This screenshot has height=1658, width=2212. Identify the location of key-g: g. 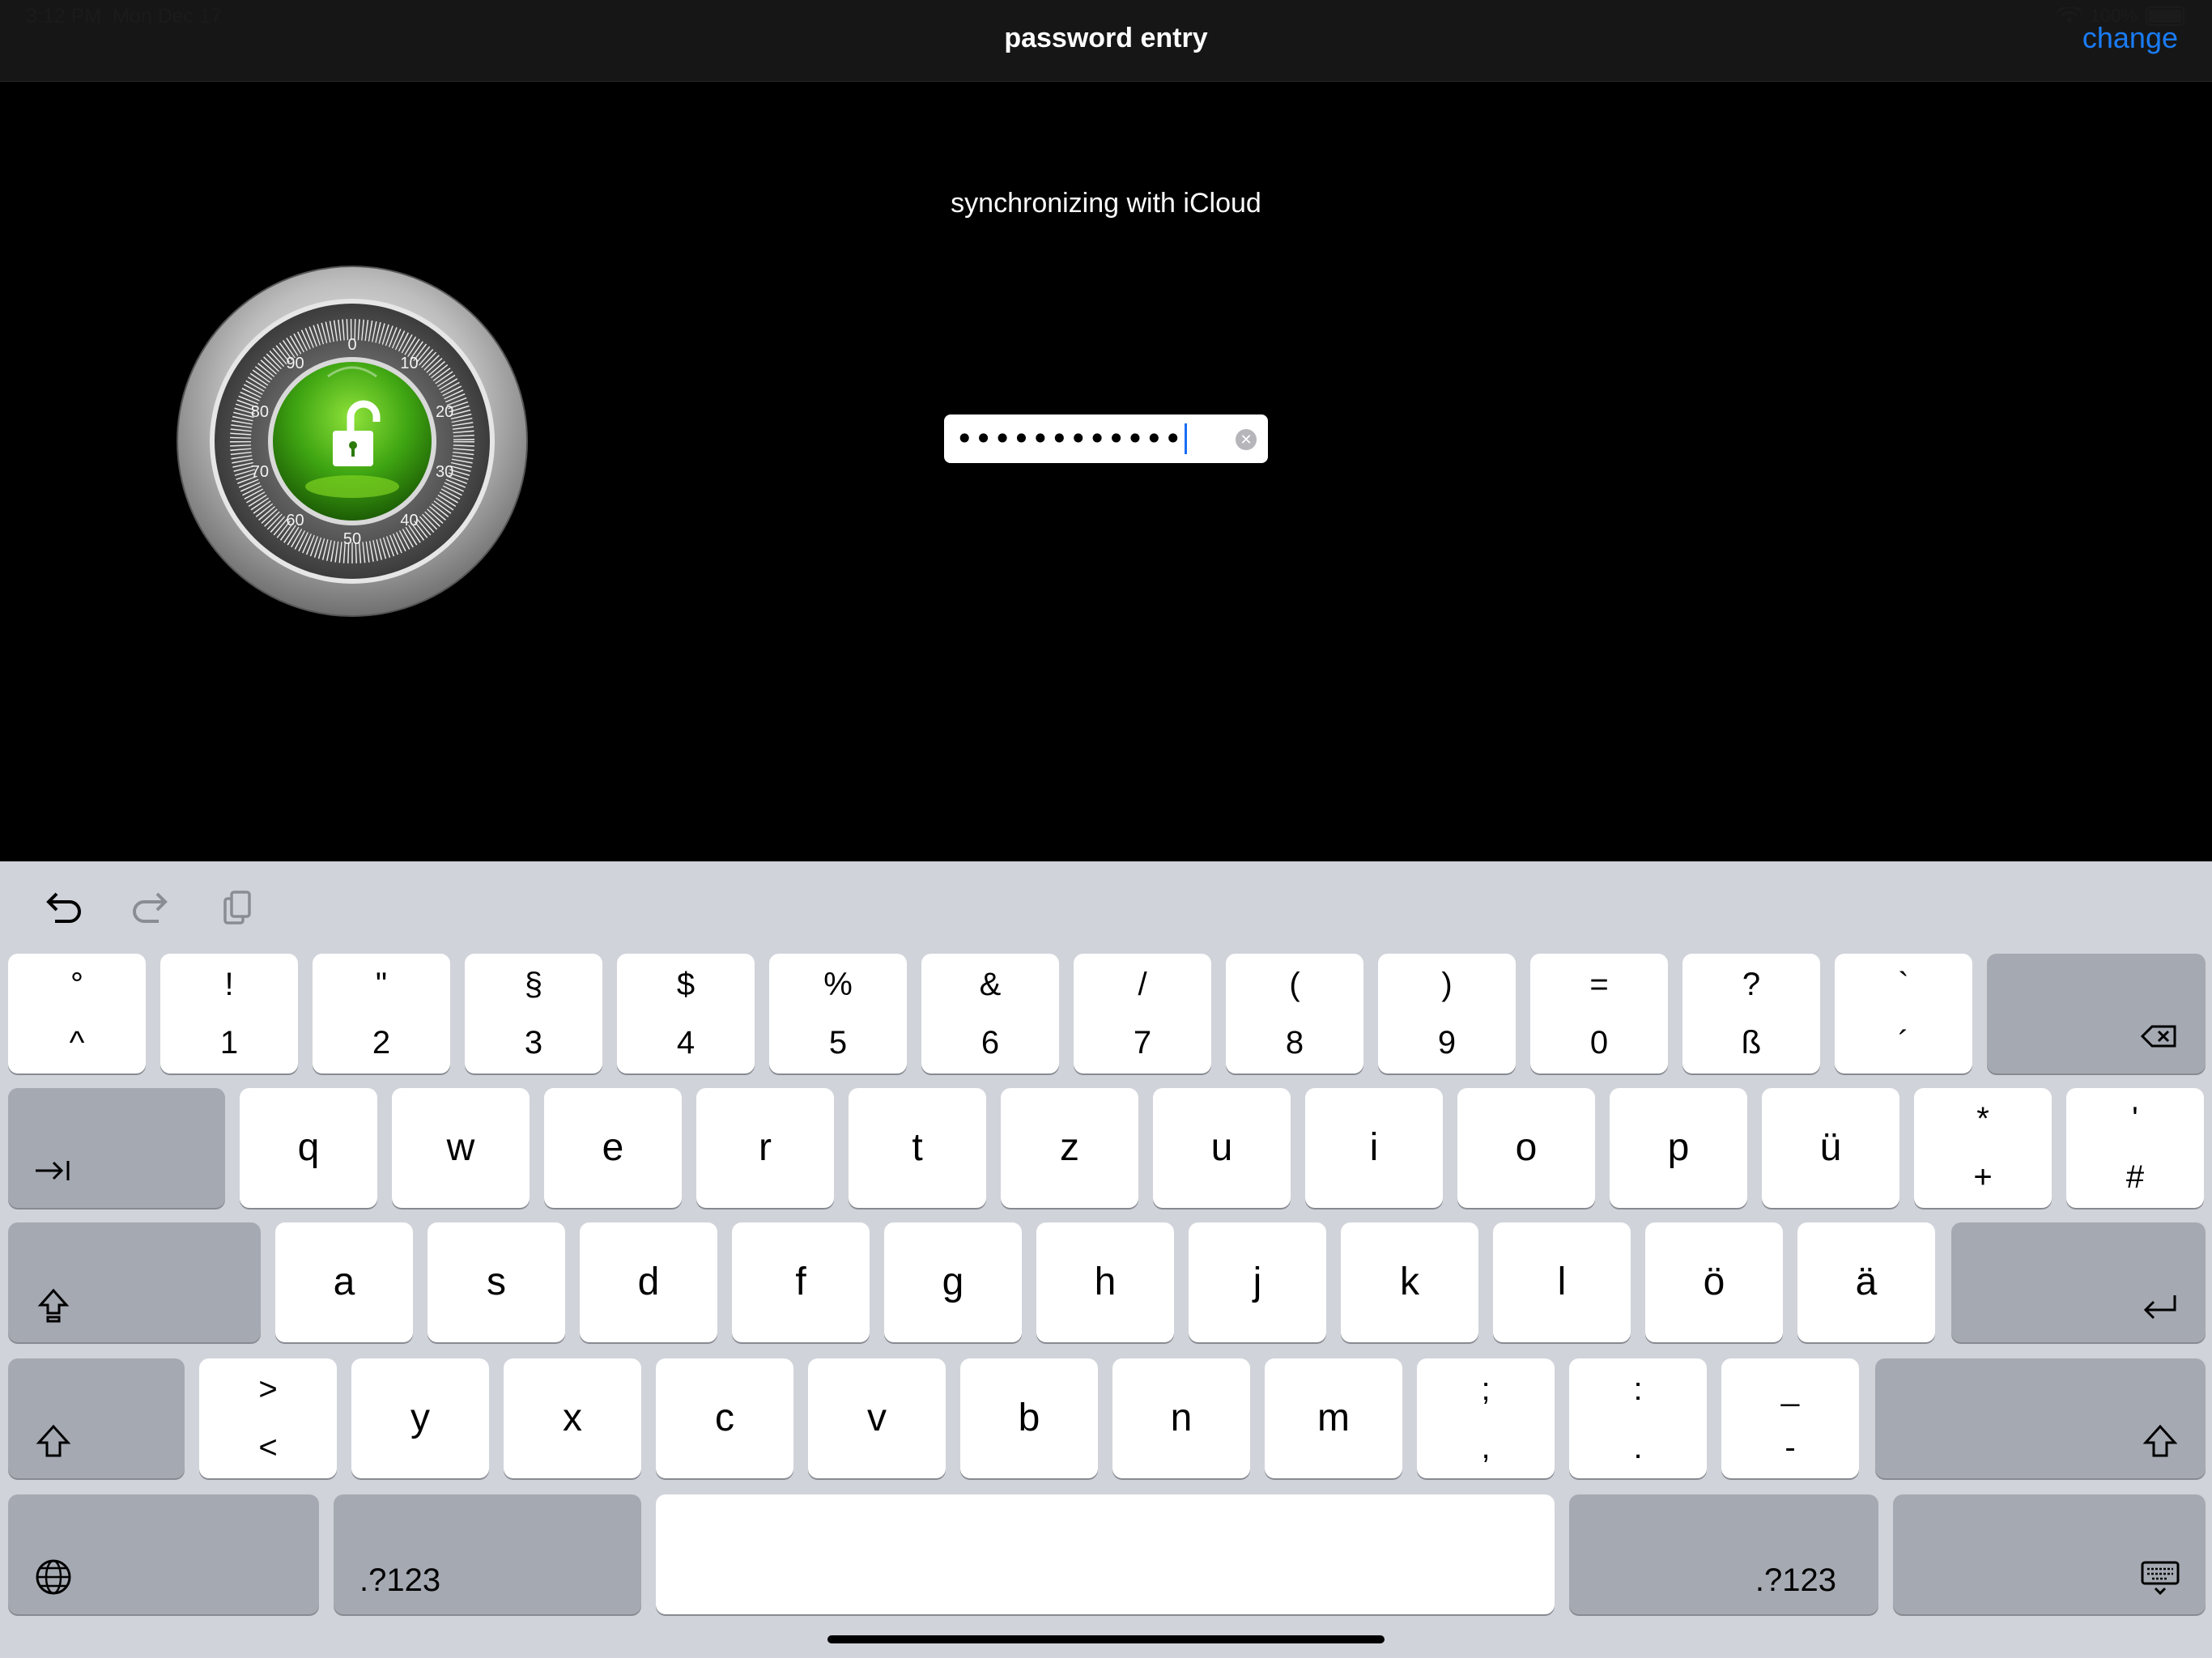
(953, 1282).